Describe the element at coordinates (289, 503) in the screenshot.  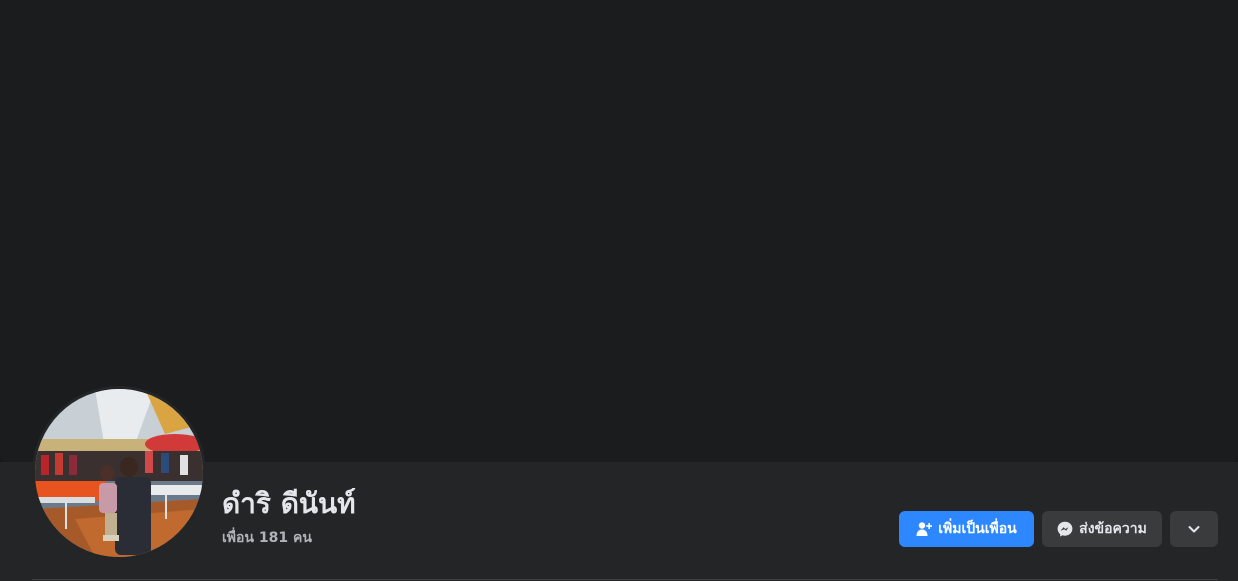
I see `profile-name: ดำริ ดีนันท์` at that location.